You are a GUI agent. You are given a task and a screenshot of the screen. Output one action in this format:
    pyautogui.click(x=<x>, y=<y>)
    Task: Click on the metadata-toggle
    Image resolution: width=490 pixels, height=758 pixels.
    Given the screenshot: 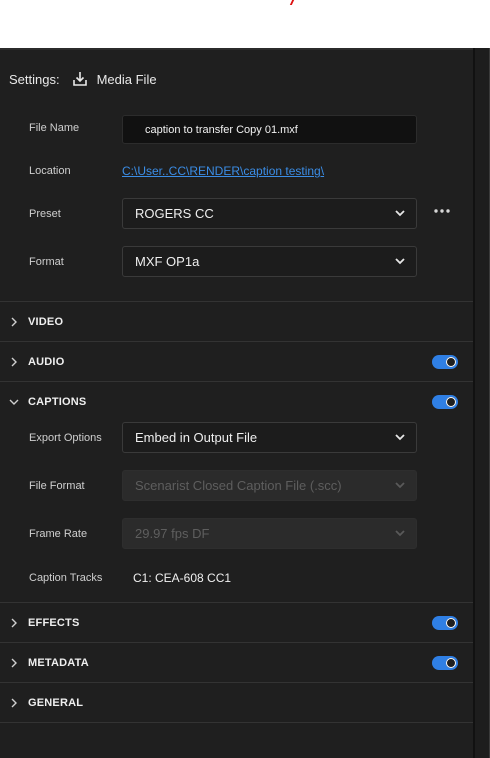 What is the action you would take?
    pyautogui.click(x=445, y=663)
    